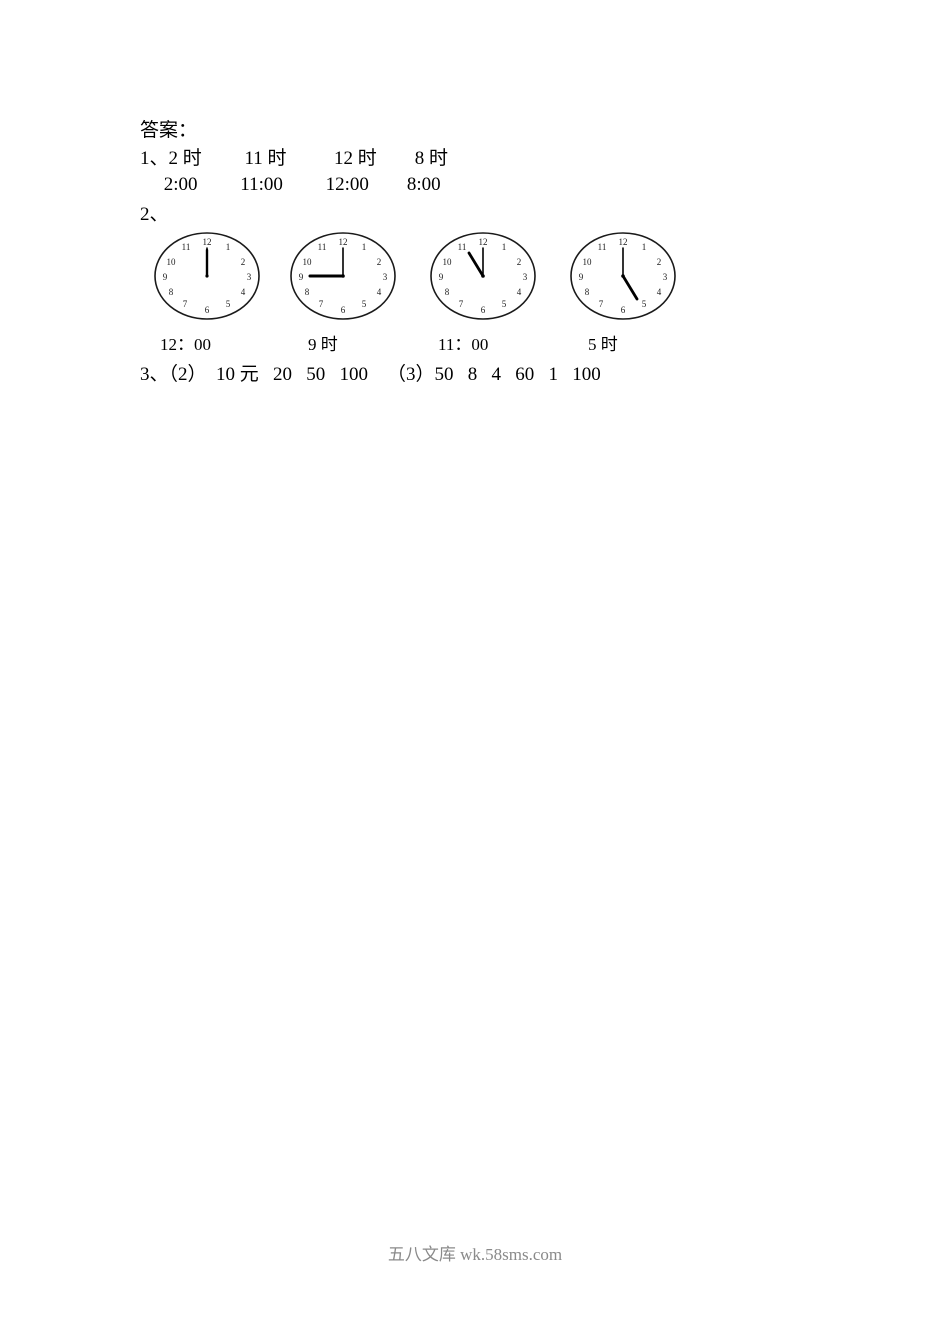 Image resolution: width=950 pixels, height=1344 pixels. I want to click on clock-svg-4: 12 1 2 3 4 5 6 7 8 9 10 11, so click(623, 276).